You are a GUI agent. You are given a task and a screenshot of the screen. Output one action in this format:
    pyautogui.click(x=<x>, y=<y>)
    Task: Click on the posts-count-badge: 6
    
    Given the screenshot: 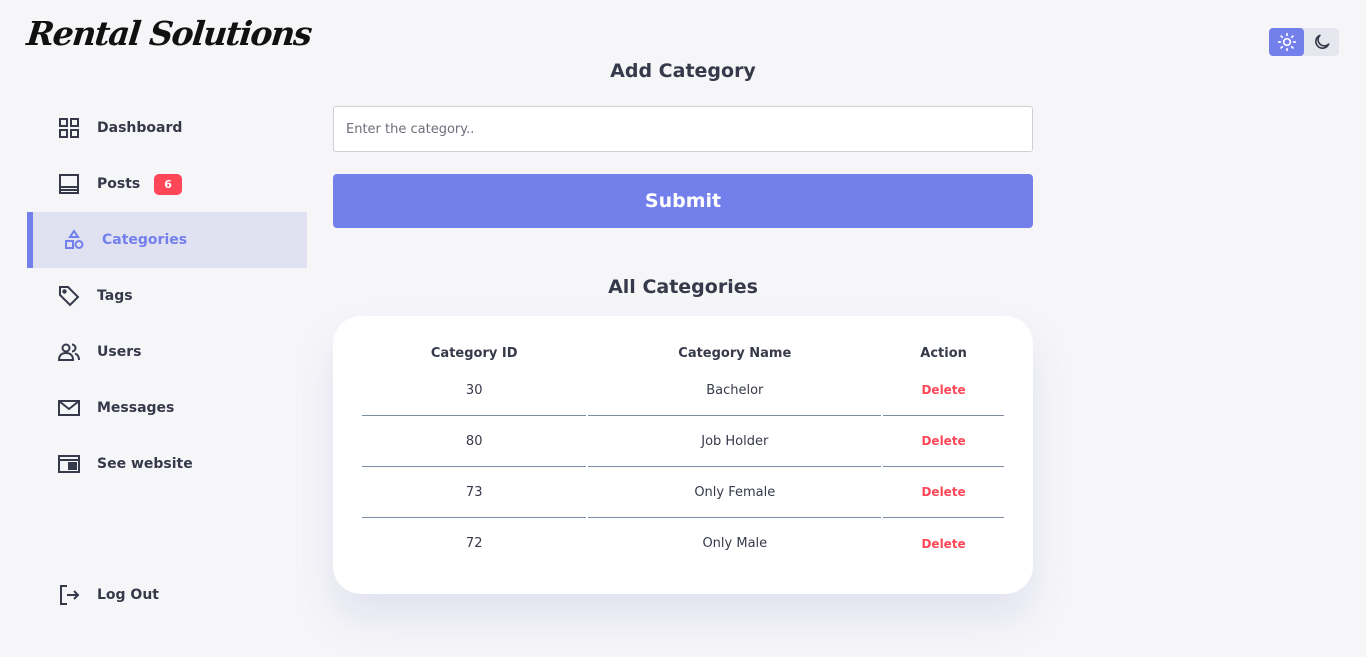 What is the action you would take?
    pyautogui.click(x=168, y=184)
    